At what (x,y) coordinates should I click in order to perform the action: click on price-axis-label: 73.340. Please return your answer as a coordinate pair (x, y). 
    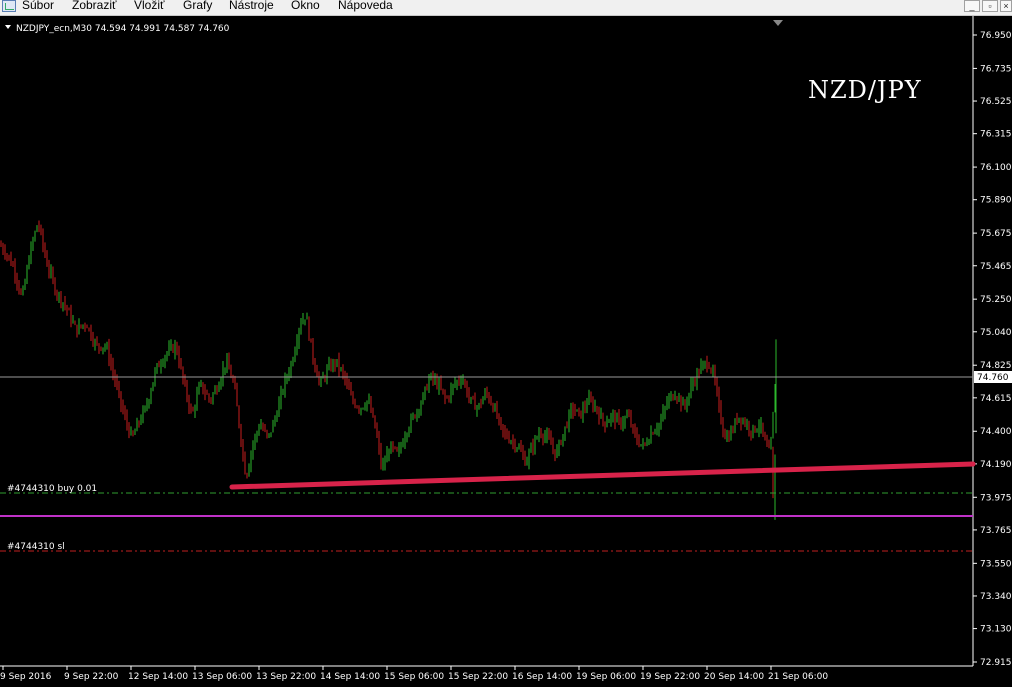
    Looking at the image, I should click on (996, 597).